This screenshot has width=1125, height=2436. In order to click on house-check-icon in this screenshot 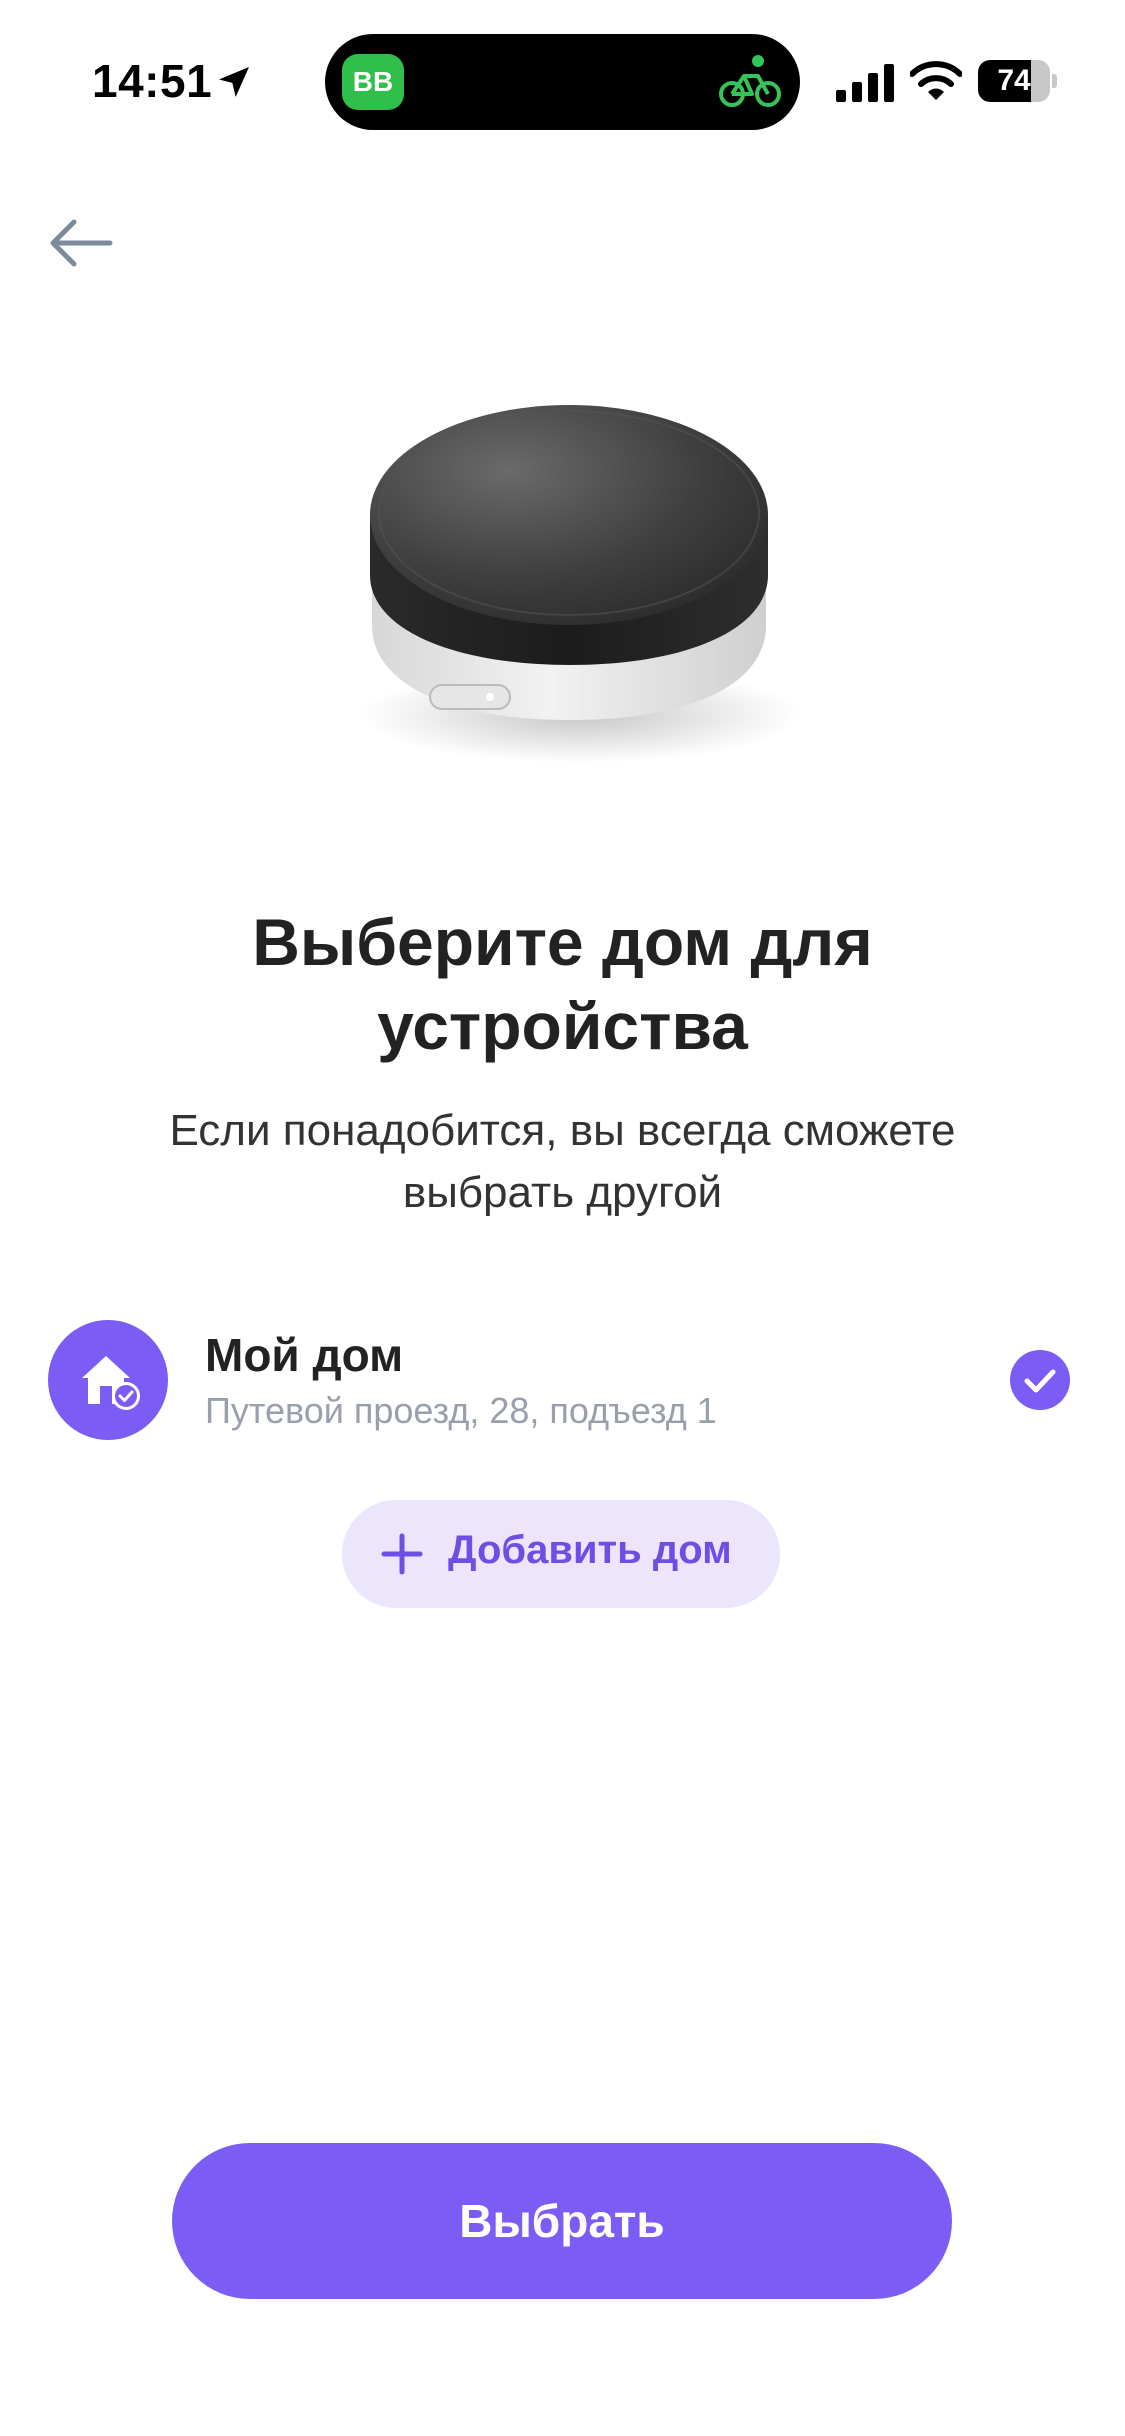, I will do `click(111, 1383)`.